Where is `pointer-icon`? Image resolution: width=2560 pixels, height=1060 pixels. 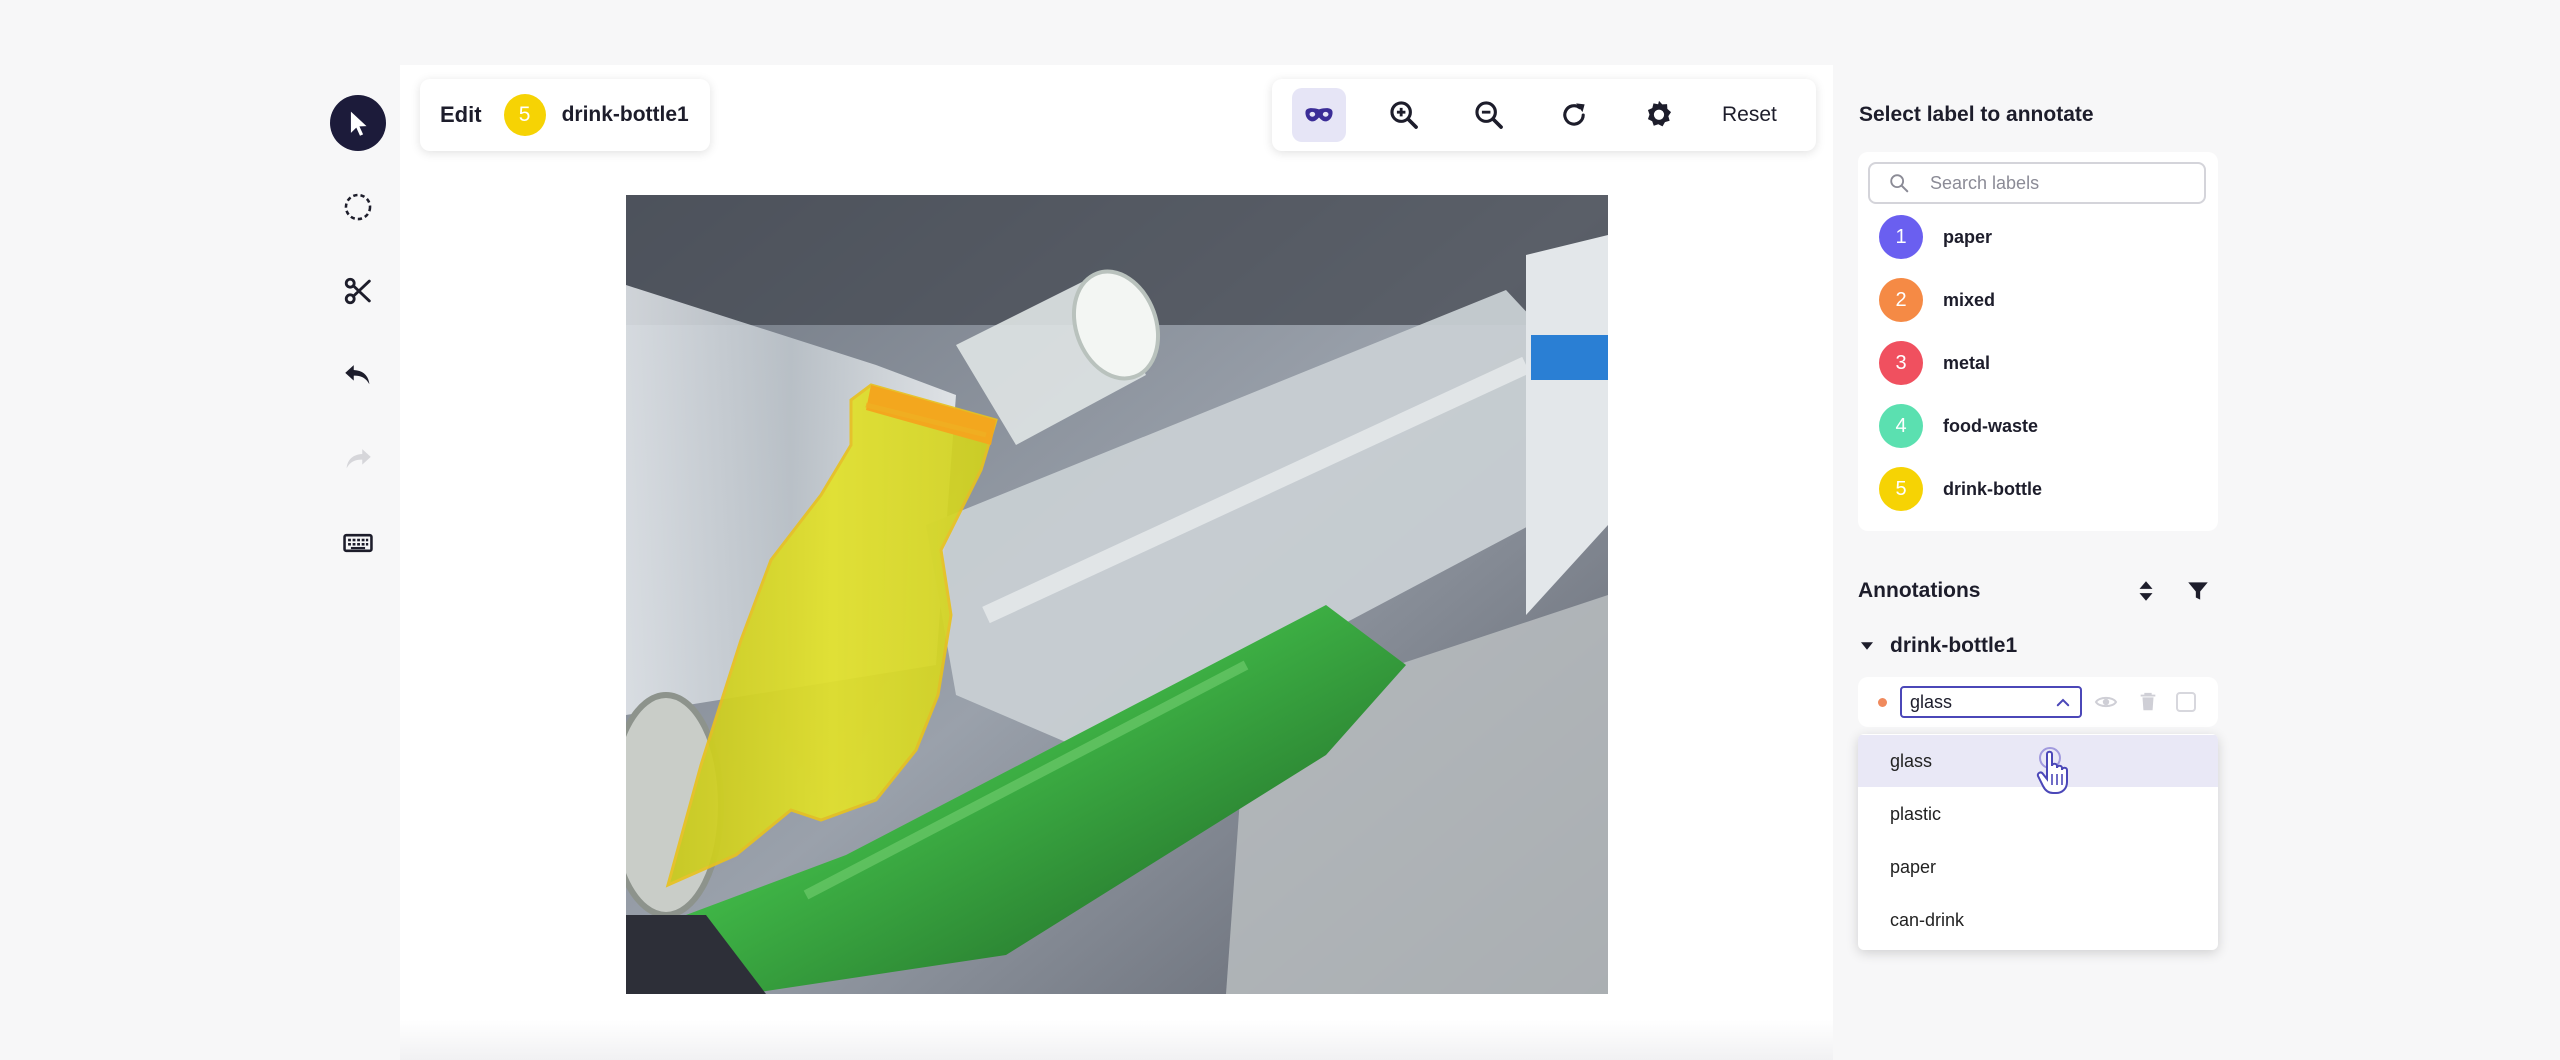 pointer-icon is located at coordinates (358, 123).